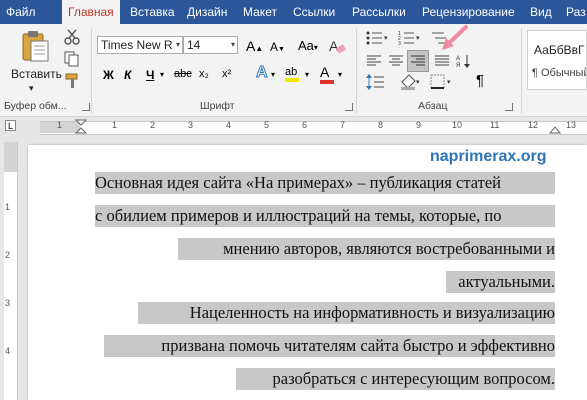  Describe the element at coordinates (11, 271) in the screenshot. I see `vertical-ruler` at that location.